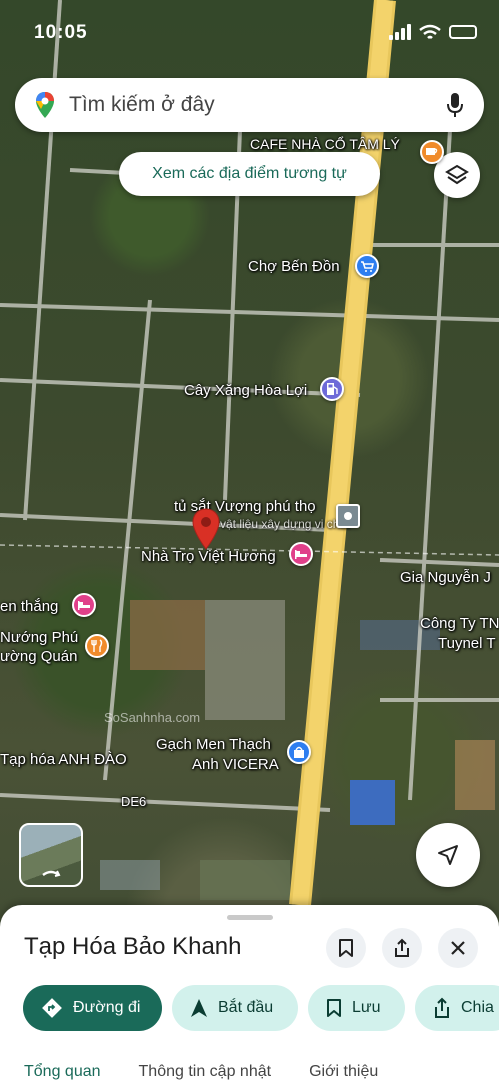 The width and height of the screenshot is (499, 1080). What do you see at coordinates (246, 1007) in the screenshot?
I see `start-label: Bắt đầu` at bounding box center [246, 1007].